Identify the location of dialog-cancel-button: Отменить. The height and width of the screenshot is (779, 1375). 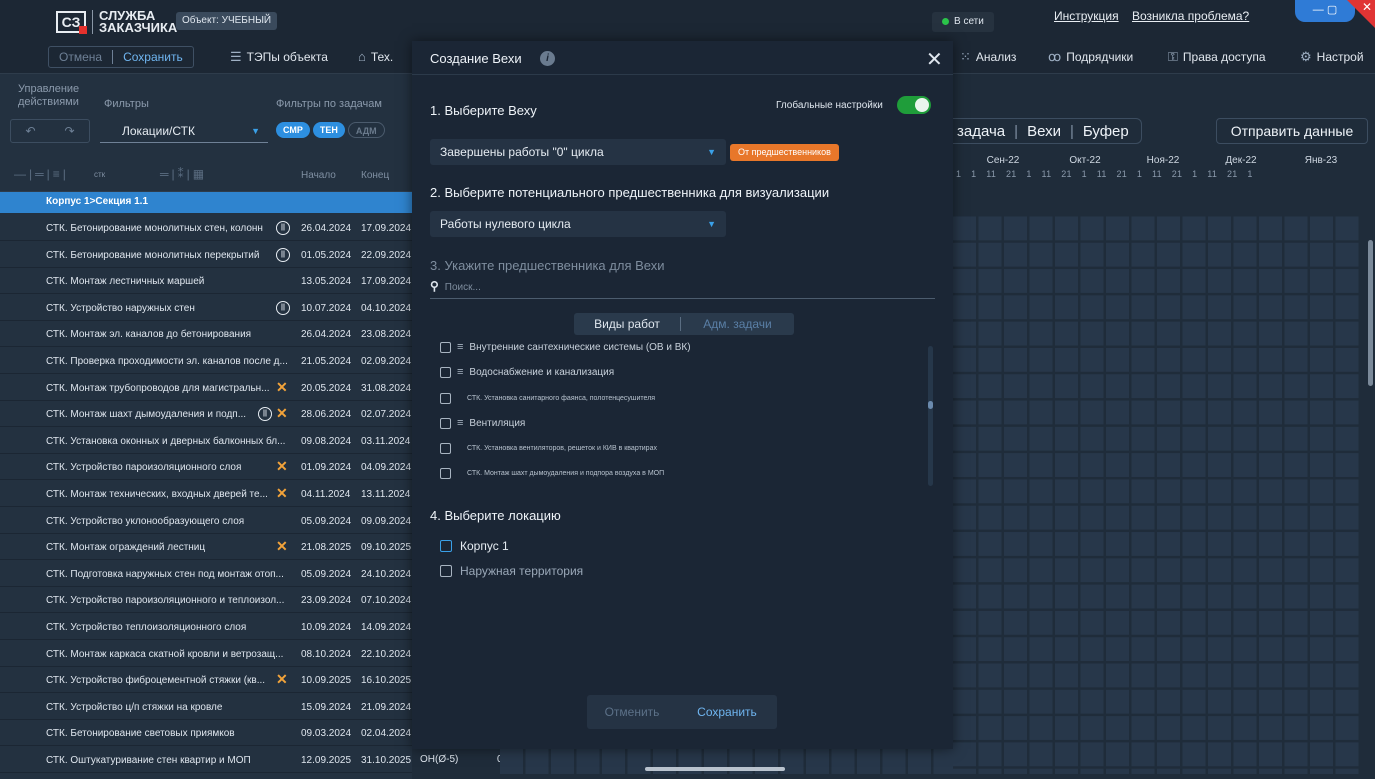
(632, 712).